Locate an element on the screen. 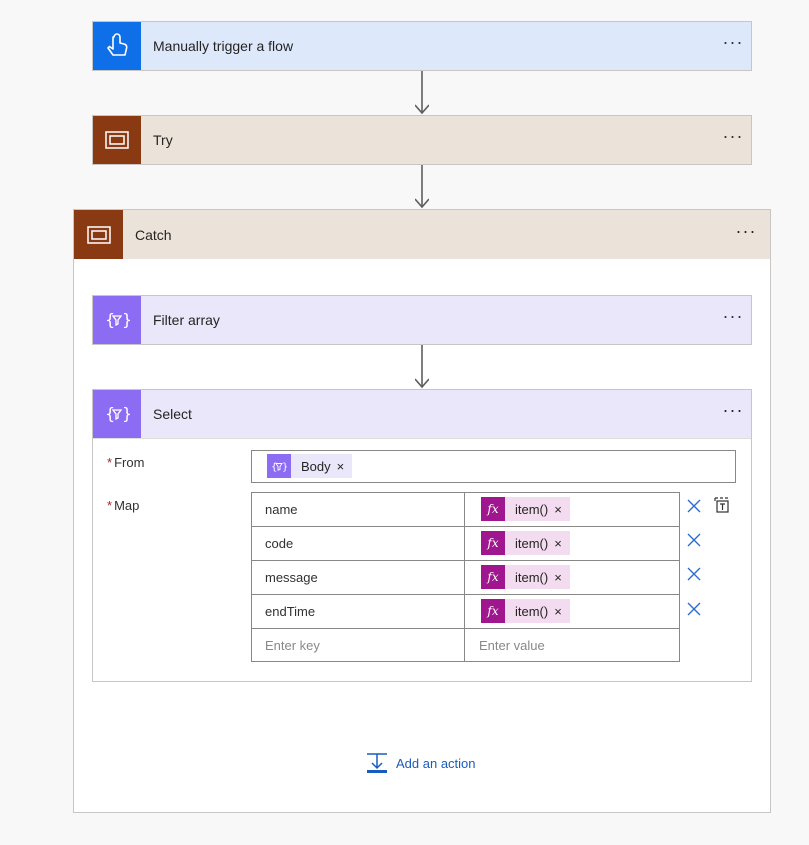 The width and height of the screenshot is (809, 845). map-value-placeholder: Enter value is located at coordinates (512, 645).